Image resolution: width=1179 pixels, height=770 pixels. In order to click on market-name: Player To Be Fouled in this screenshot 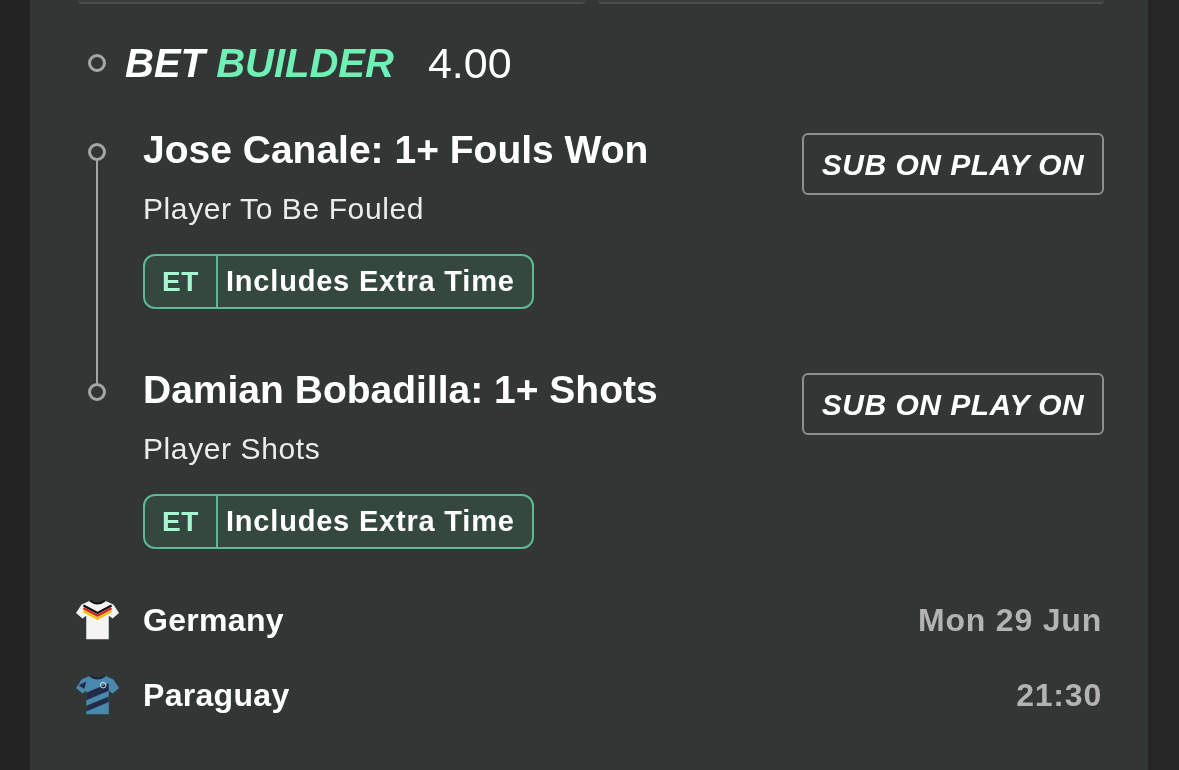, I will do `click(283, 209)`.